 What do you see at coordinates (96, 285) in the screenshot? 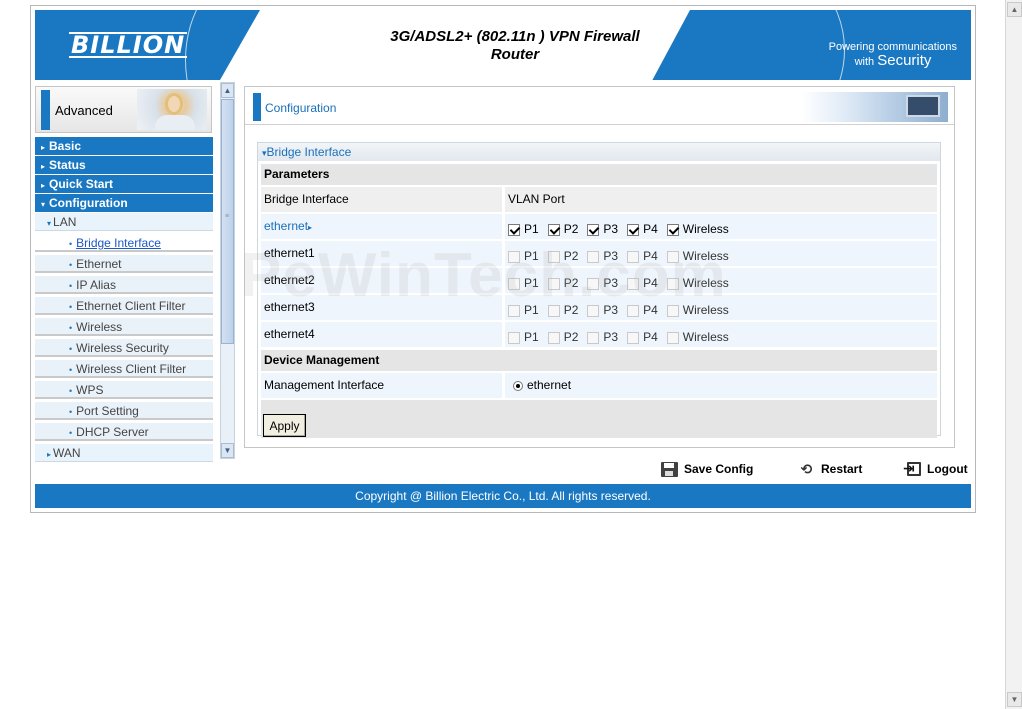
I see `sidebar-item-label: IP Alias` at bounding box center [96, 285].